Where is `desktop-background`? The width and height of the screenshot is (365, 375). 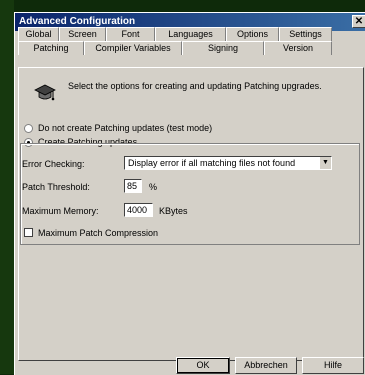
desktop-background is located at coordinates (7, 187).